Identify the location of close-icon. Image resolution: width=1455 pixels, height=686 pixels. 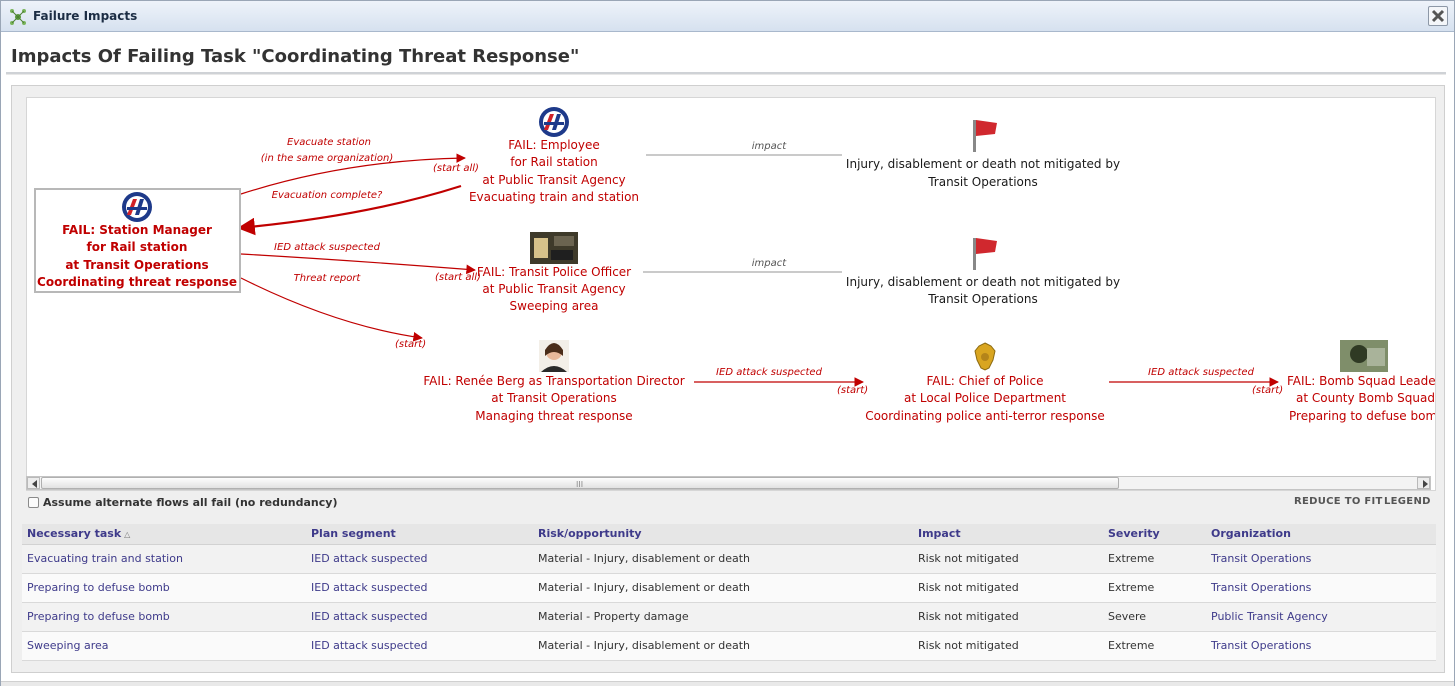
(1438, 16).